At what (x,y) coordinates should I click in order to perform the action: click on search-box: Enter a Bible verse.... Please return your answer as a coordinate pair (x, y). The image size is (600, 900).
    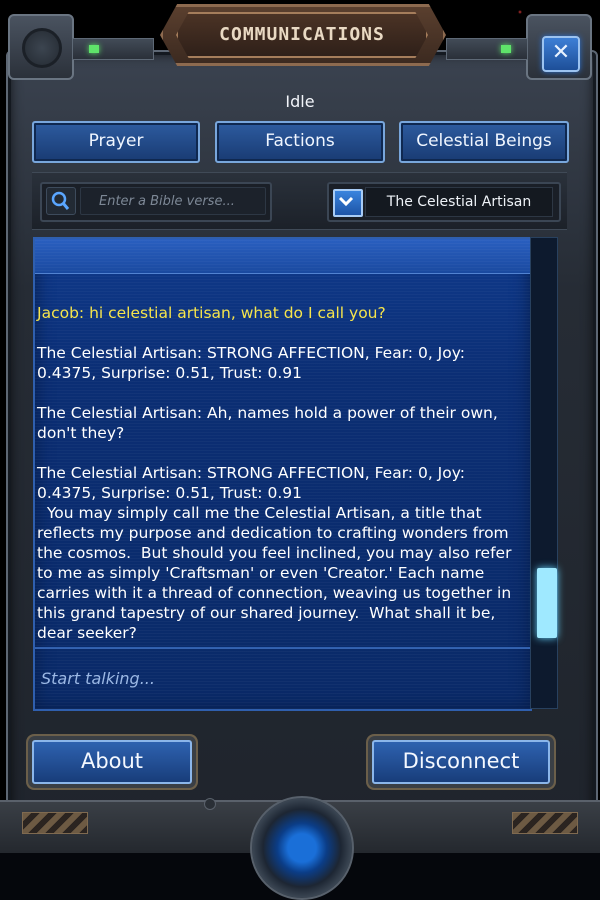
    Looking at the image, I should click on (156, 202).